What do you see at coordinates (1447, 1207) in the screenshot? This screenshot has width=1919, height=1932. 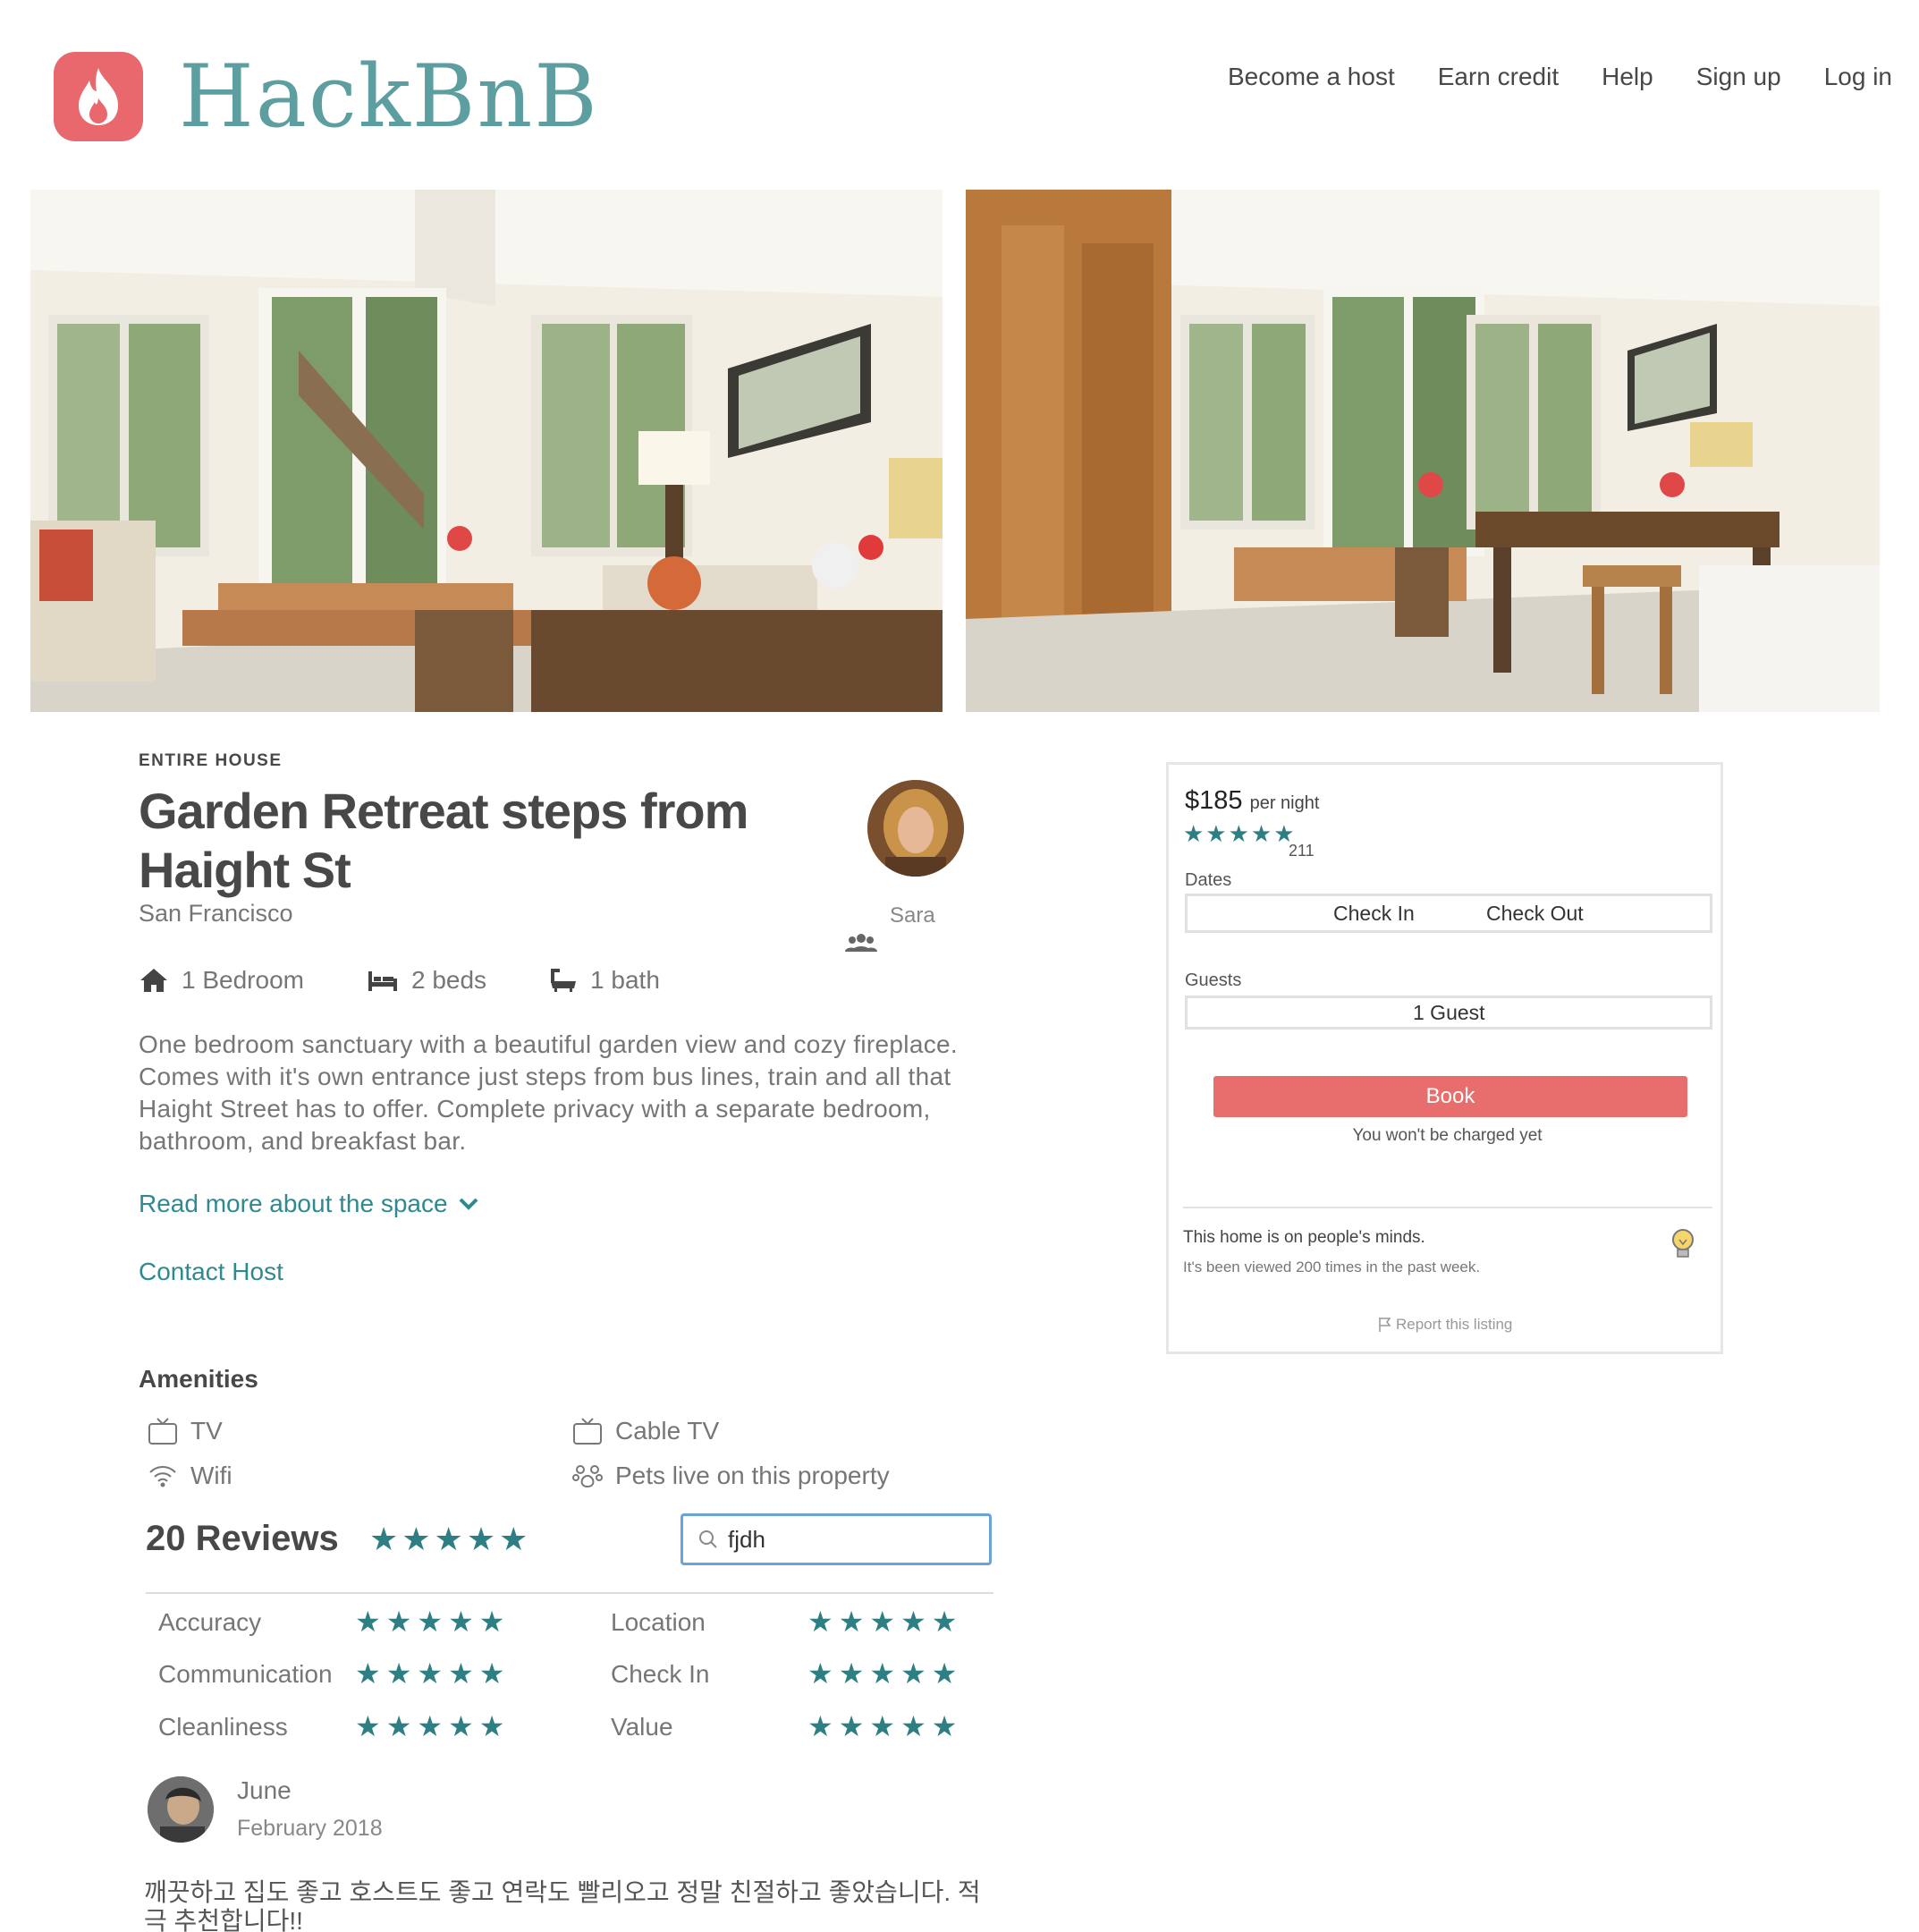 I see `booking-divider` at bounding box center [1447, 1207].